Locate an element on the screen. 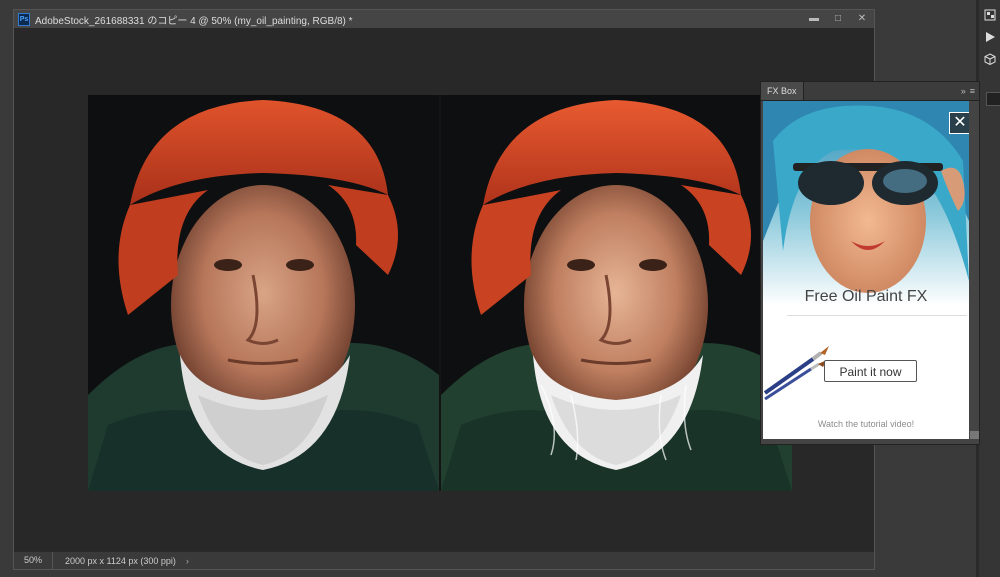  zoom-level: 50% is located at coordinates (33, 560).